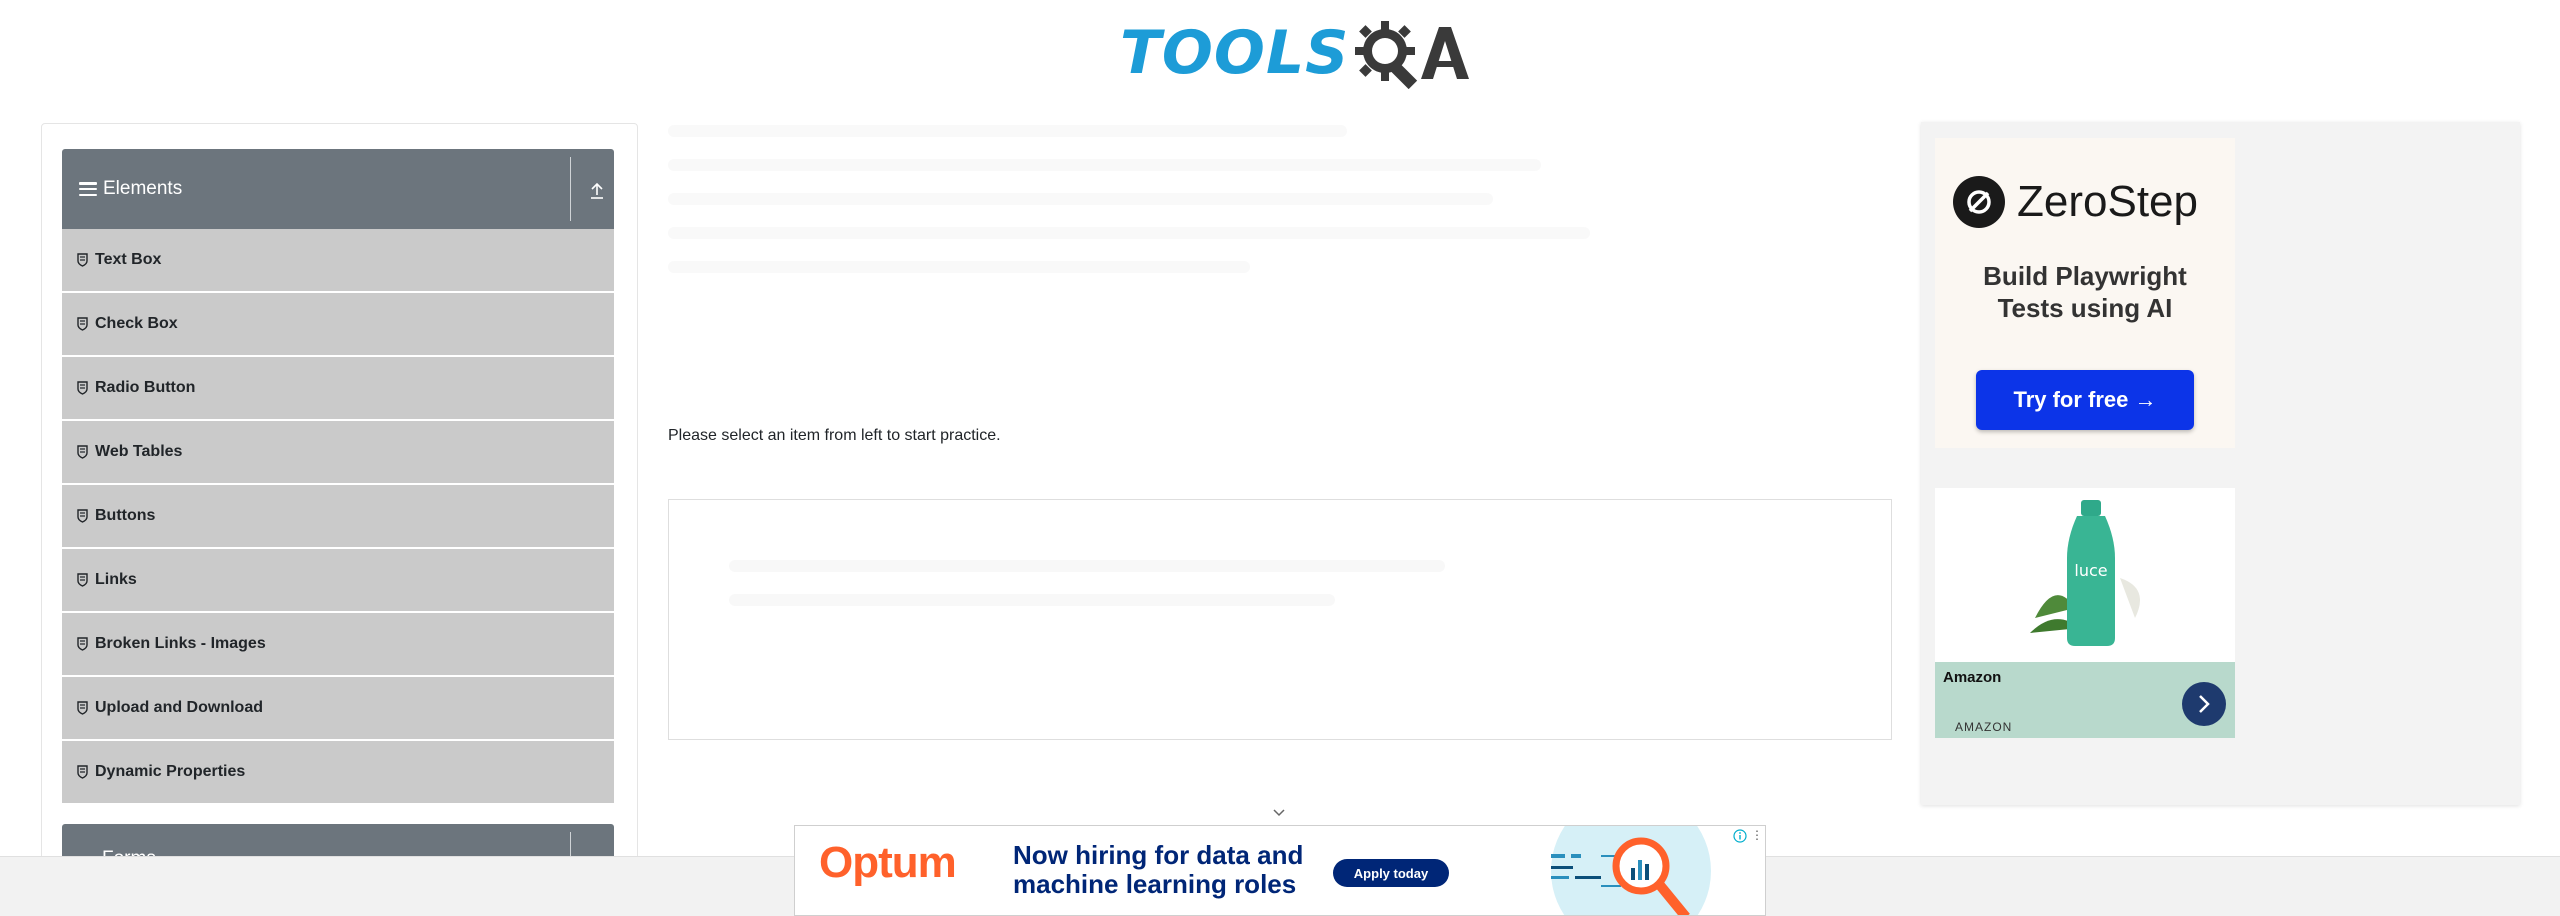 Image resolution: width=2560 pixels, height=916 pixels. I want to click on site-logo: TOOLS, so click(1295, 53).